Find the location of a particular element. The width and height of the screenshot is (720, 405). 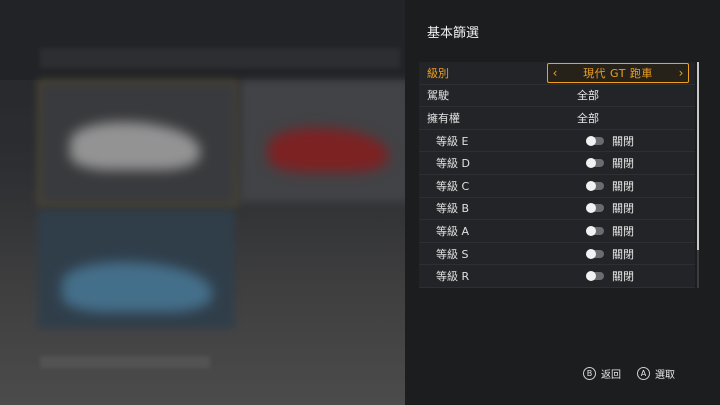

filter-row-grade-a: 等級 A 關閉 is located at coordinates (557, 231).